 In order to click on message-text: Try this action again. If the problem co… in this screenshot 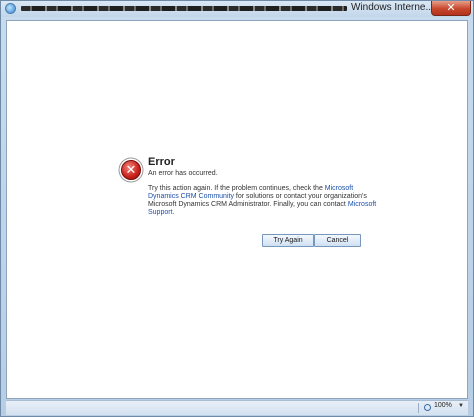, I will do `click(236, 188)`.